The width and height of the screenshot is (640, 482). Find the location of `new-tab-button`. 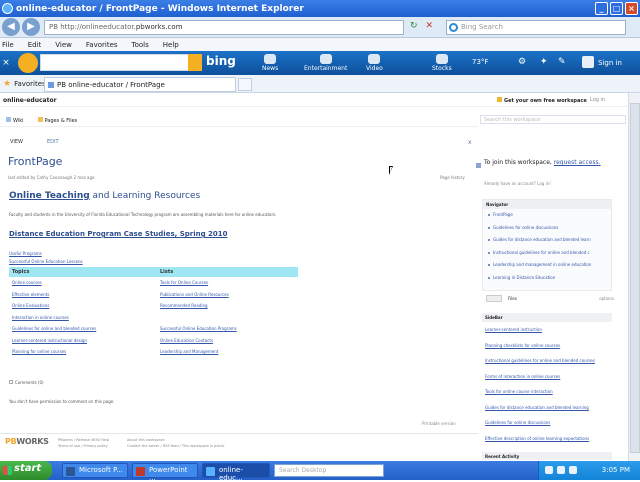

new-tab-button is located at coordinates (245, 84).